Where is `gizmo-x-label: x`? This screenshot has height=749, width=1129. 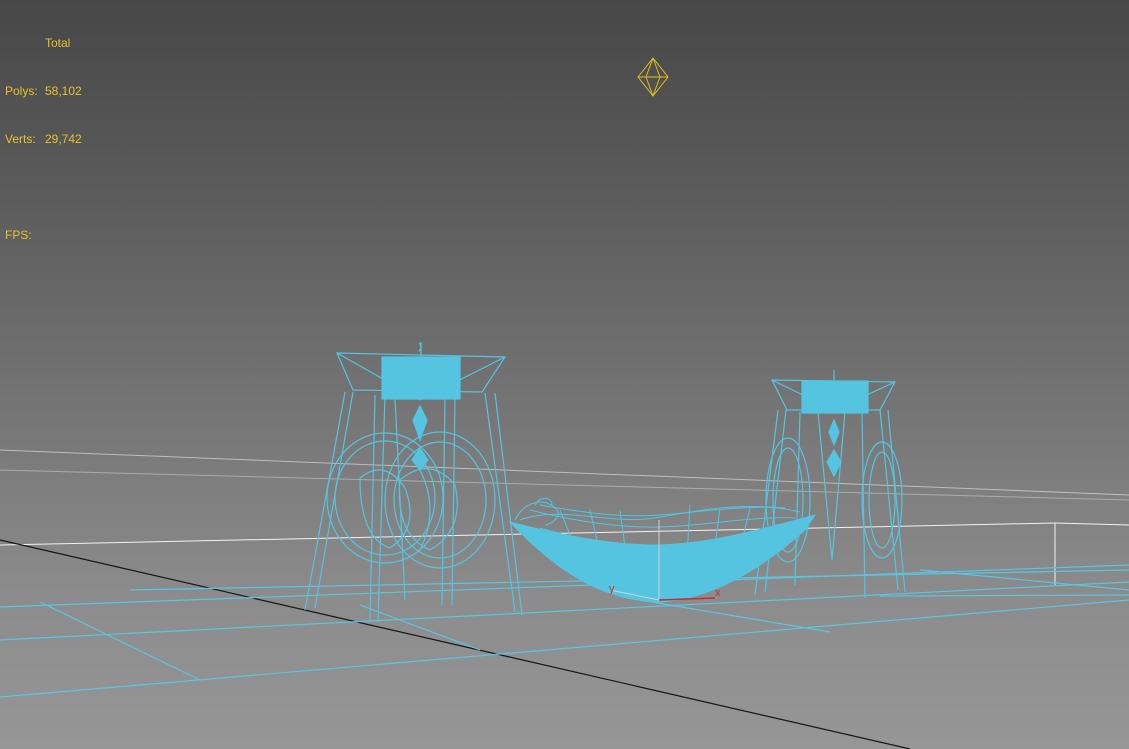 gizmo-x-label: x is located at coordinates (718, 593).